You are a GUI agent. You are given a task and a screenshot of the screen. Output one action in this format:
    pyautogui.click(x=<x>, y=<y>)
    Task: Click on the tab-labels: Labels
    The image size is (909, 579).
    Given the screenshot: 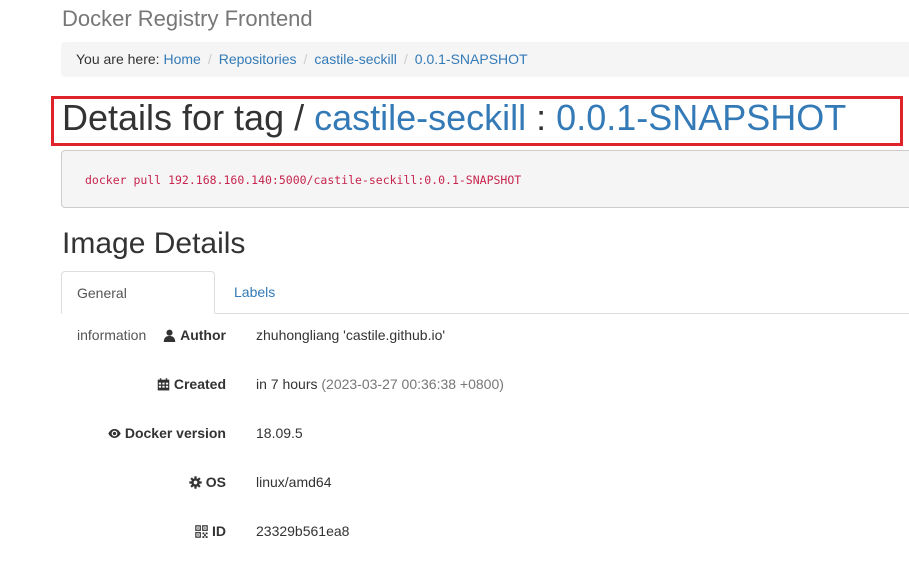 What is the action you would take?
    pyautogui.click(x=254, y=292)
    